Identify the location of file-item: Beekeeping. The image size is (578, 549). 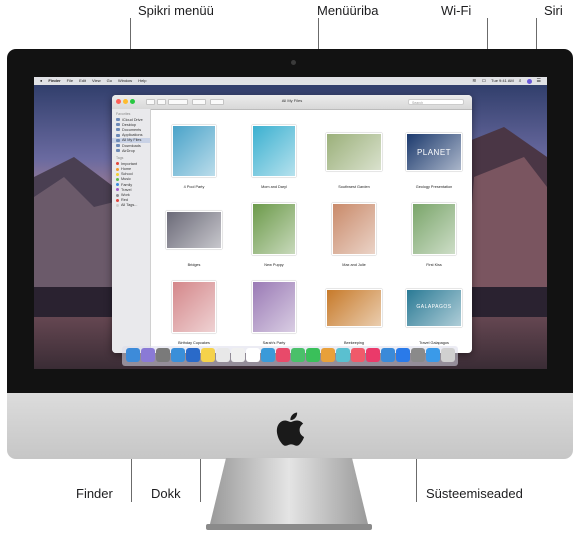
(354, 314).